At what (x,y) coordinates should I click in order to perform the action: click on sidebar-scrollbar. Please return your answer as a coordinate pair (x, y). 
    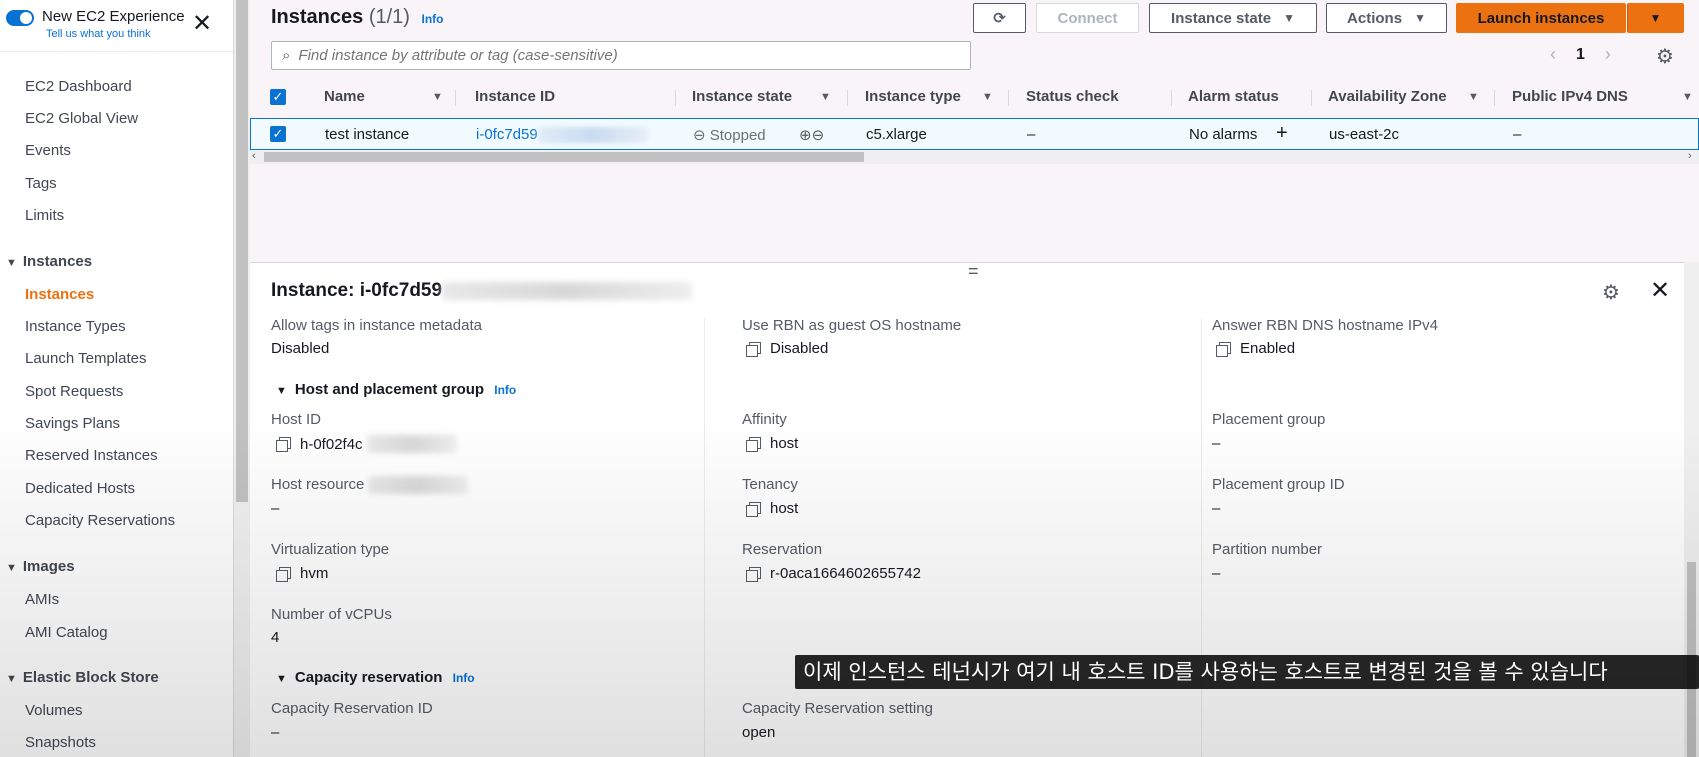
    Looking at the image, I should click on (242, 378).